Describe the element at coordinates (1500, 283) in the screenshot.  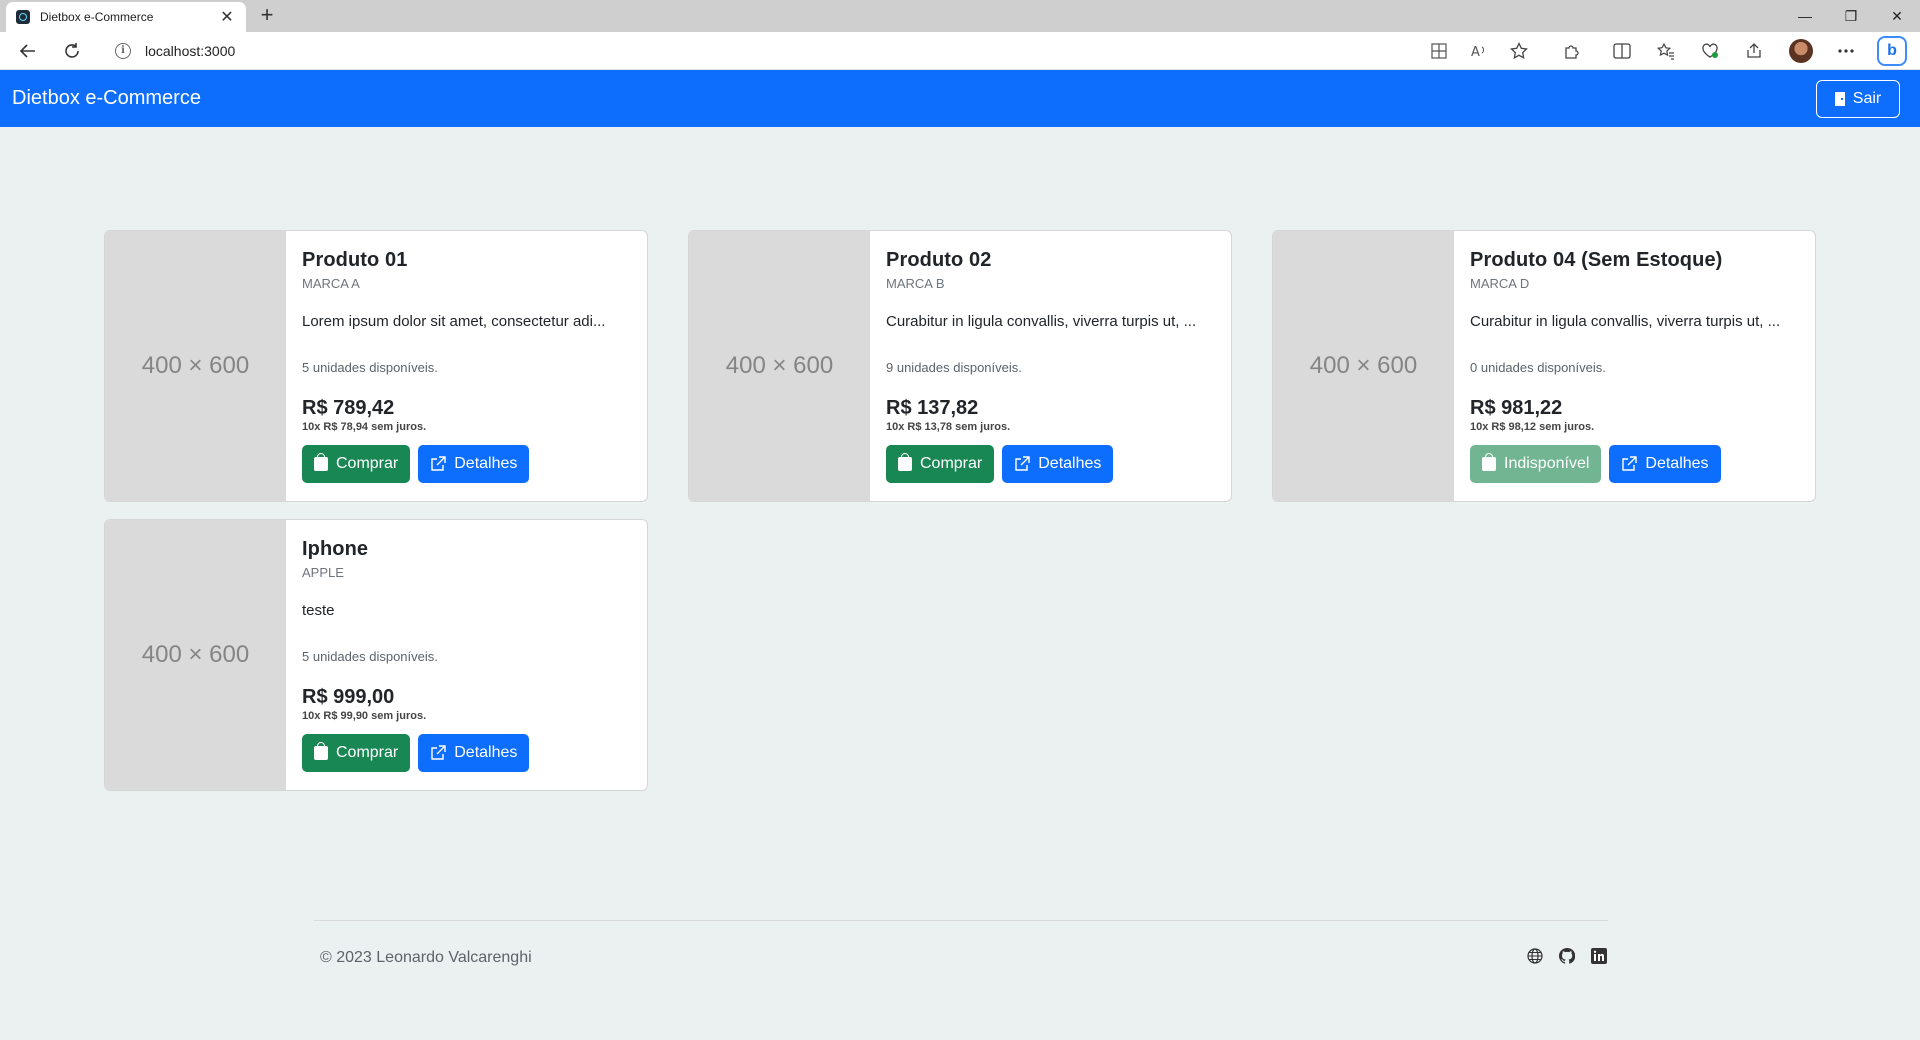
I see `product-brand: MARCA D` at that location.